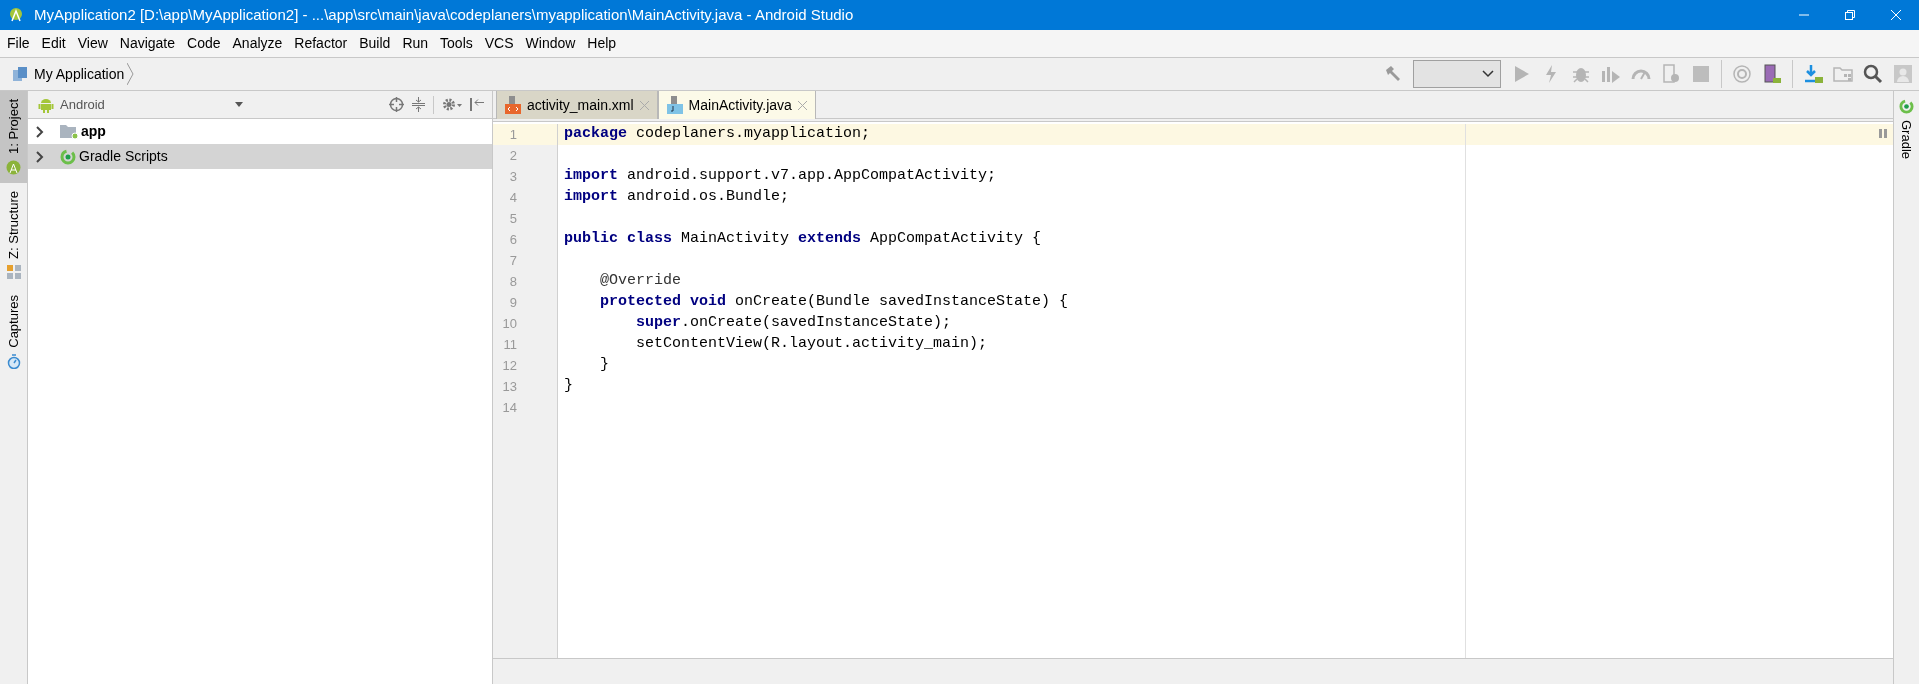 Image resolution: width=1919 pixels, height=684 pixels. Describe the element at coordinates (509, 386) in the screenshot. I see `line-number: 13` at that location.